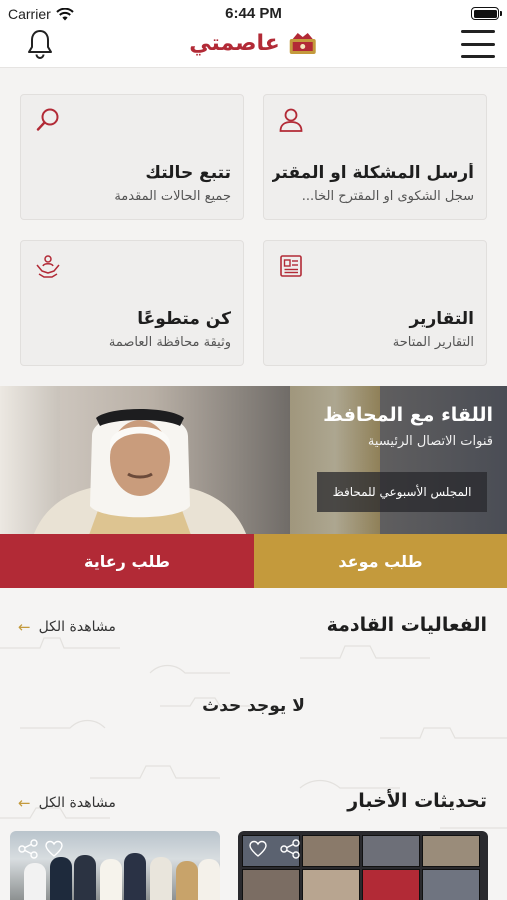  What do you see at coordinates (441, 319) in the screenshot?
I see `card-title: التقارير` at bounding box center [441, 319].